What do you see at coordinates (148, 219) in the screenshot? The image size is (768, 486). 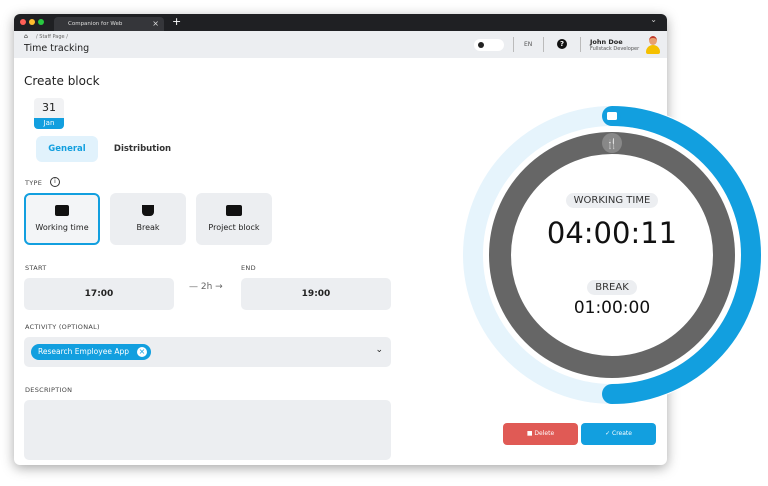 I see `type-break: Break` at bounding box center [148, 219].